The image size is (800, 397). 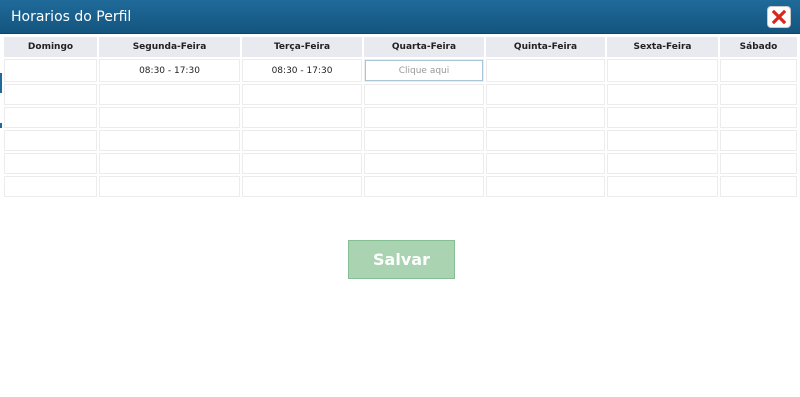 I want to click on close-x-icon, so click(x=779, y=17).